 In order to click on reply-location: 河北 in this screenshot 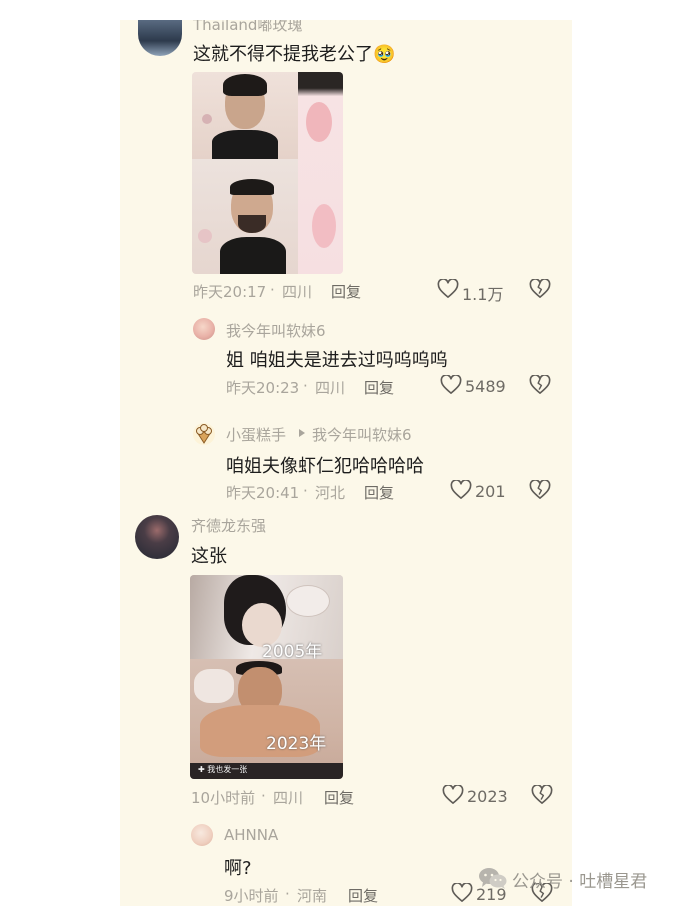, I will do `click(330, 493)`.